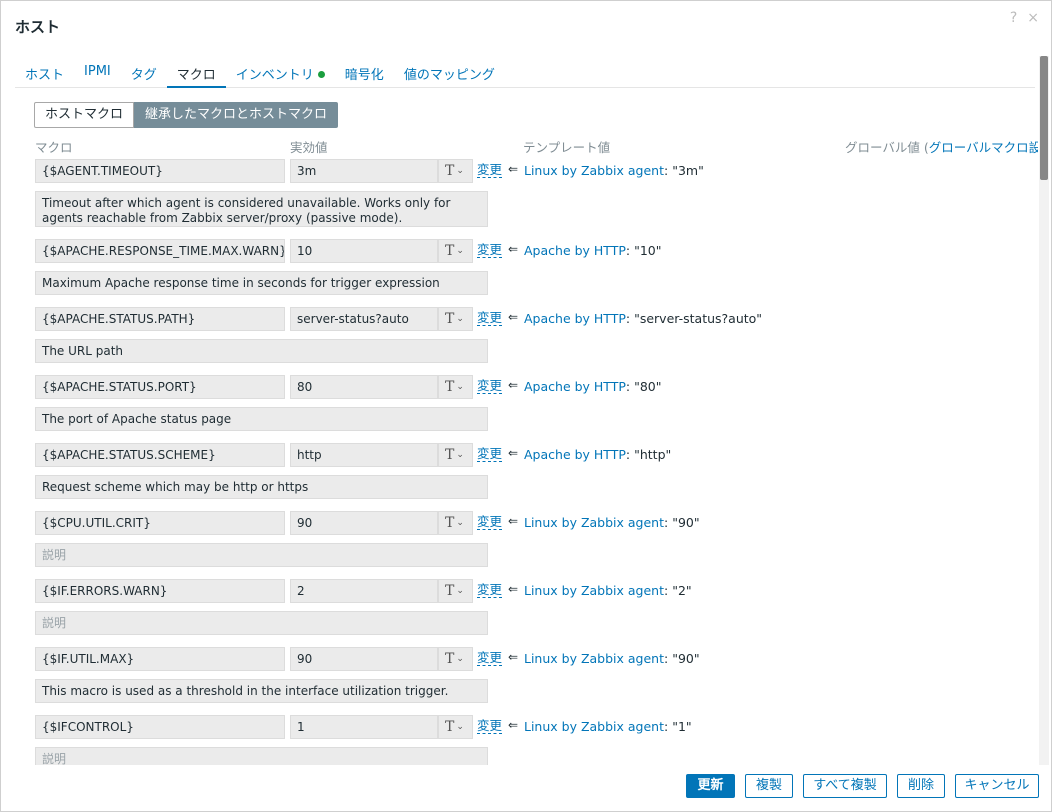 The image size is (1052, 812). Describe the element at coordinates (1013, 18) in the screenshot. I see `help-icon: ?` at that location.